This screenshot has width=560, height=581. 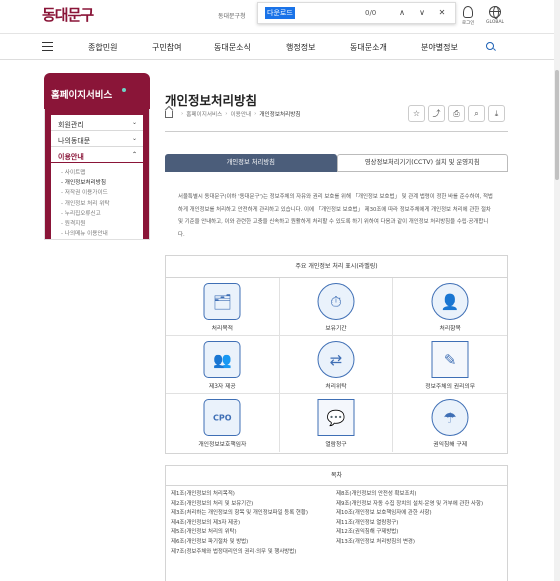 I want to click on toc-link: 제12조(권익침해 구제방법), so click(x=409, y=533).